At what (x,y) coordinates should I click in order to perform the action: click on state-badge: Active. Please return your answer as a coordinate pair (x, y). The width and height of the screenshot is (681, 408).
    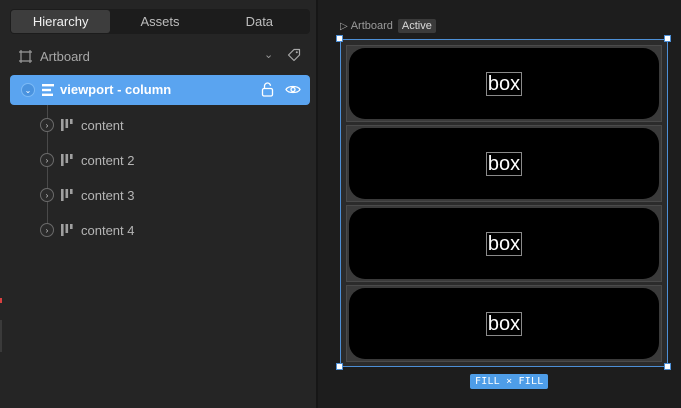
    Looking at the image, I should click on (416, 26).